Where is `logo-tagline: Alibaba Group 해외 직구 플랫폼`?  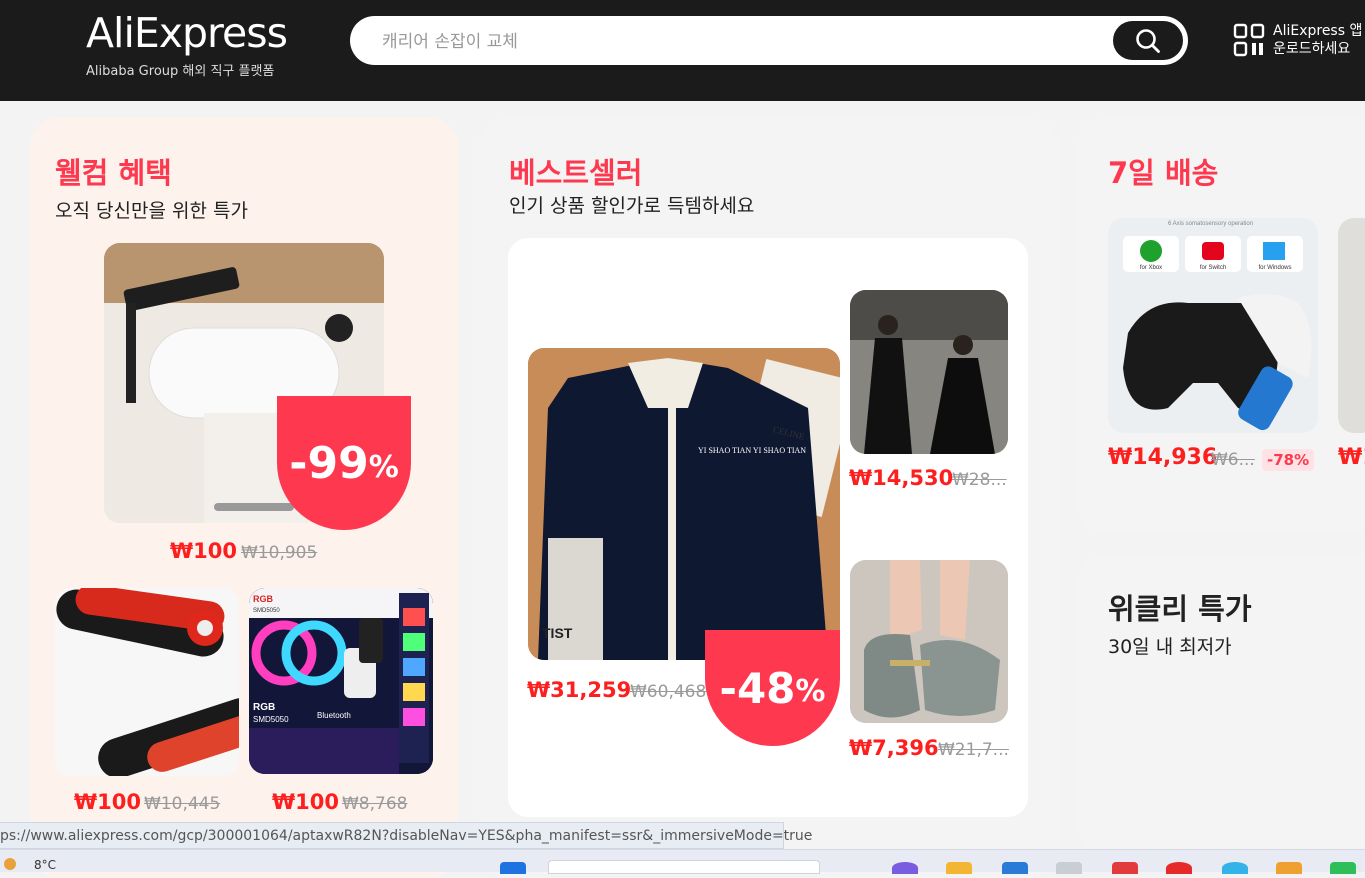
logo-tagline: Alibaba Group 해외 직구 플랫폼 is located at coordinates (180, 71).